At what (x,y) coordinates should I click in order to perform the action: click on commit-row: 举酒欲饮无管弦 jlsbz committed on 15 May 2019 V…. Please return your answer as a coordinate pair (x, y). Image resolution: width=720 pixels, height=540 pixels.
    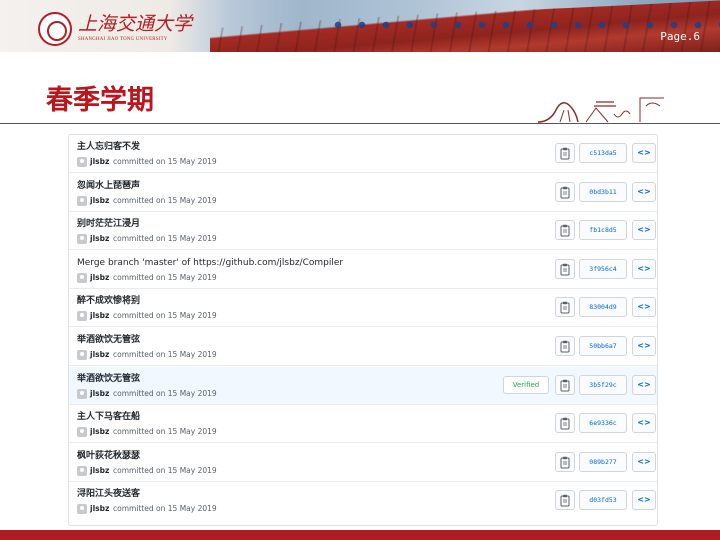
    Looking at the image, I should click on (363, 385).